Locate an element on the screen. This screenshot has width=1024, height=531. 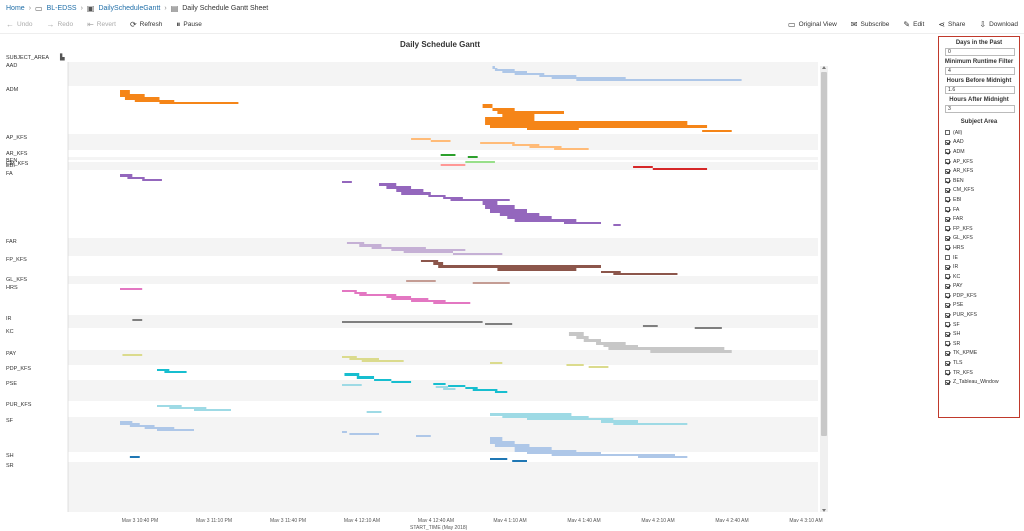
subject-option: AP_KFS is located at coordinates (982, 162).